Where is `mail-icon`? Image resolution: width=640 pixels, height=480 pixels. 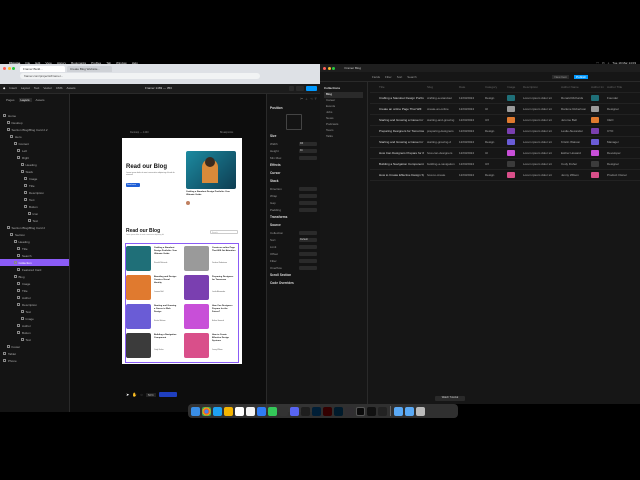 mail-icon is located at coordinates (261, 411).